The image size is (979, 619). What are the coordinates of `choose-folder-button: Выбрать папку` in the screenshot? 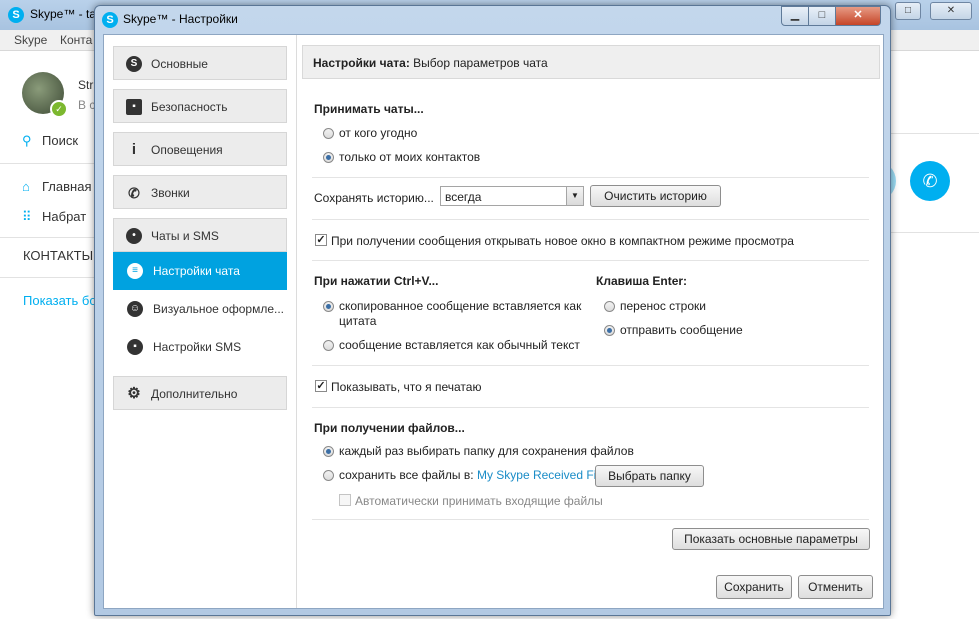 It's located at (649, 476).